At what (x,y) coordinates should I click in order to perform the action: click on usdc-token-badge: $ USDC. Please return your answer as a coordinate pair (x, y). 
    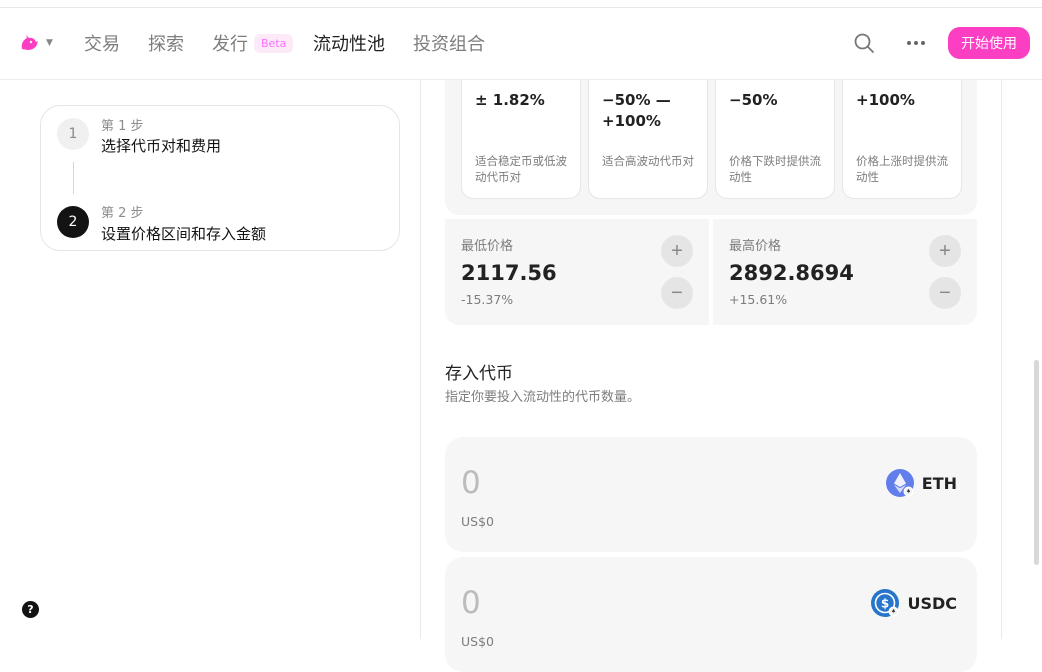
    Looking at the image, I should click on (914, 603).